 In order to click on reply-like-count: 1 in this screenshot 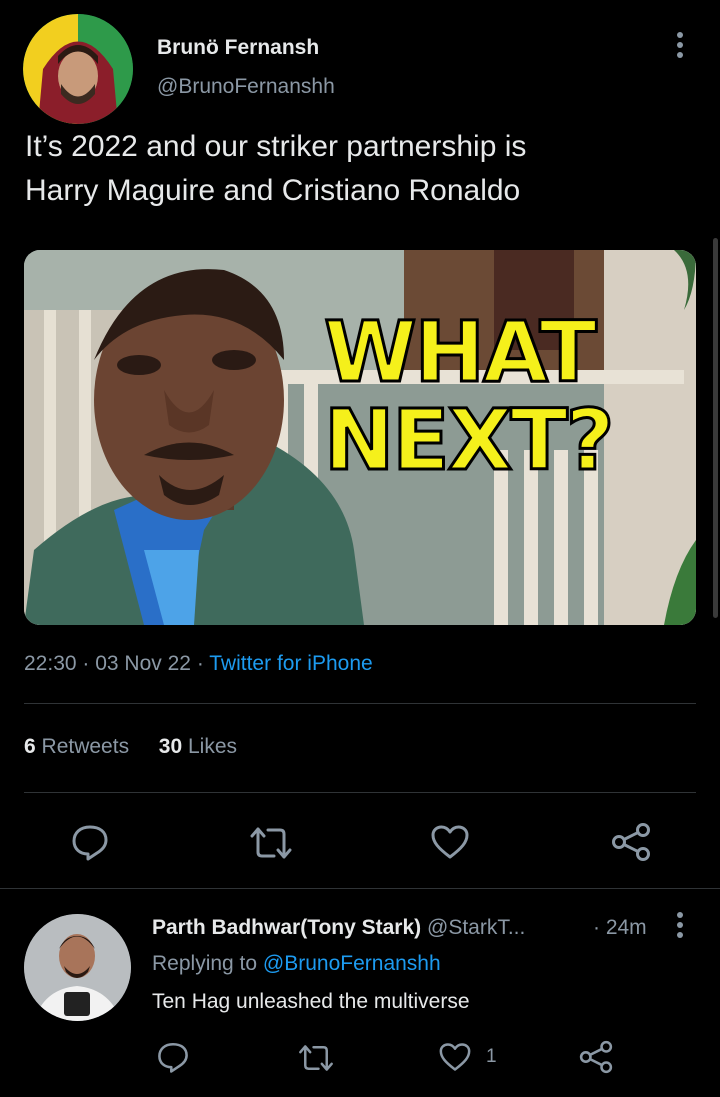, I will do `click(491, 1056)`.